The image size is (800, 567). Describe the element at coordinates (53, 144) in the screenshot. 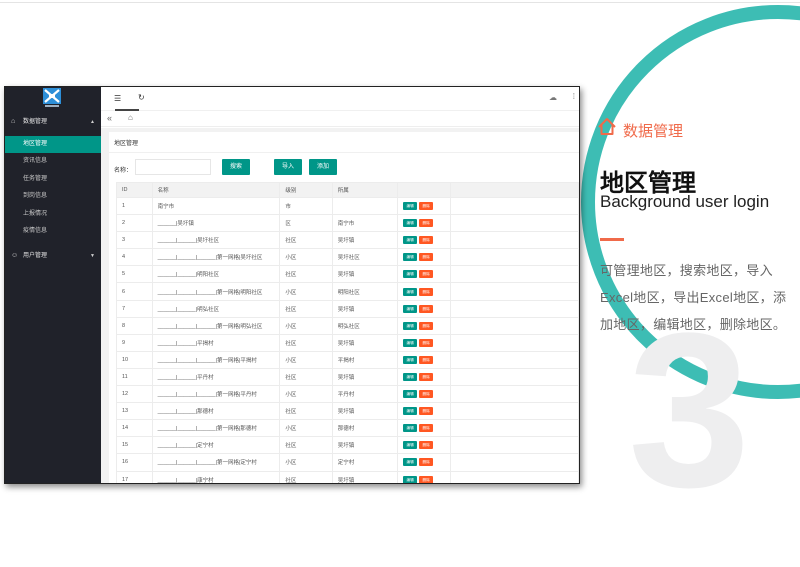

I see `sidebar-item-region: 地区管理` at that location.